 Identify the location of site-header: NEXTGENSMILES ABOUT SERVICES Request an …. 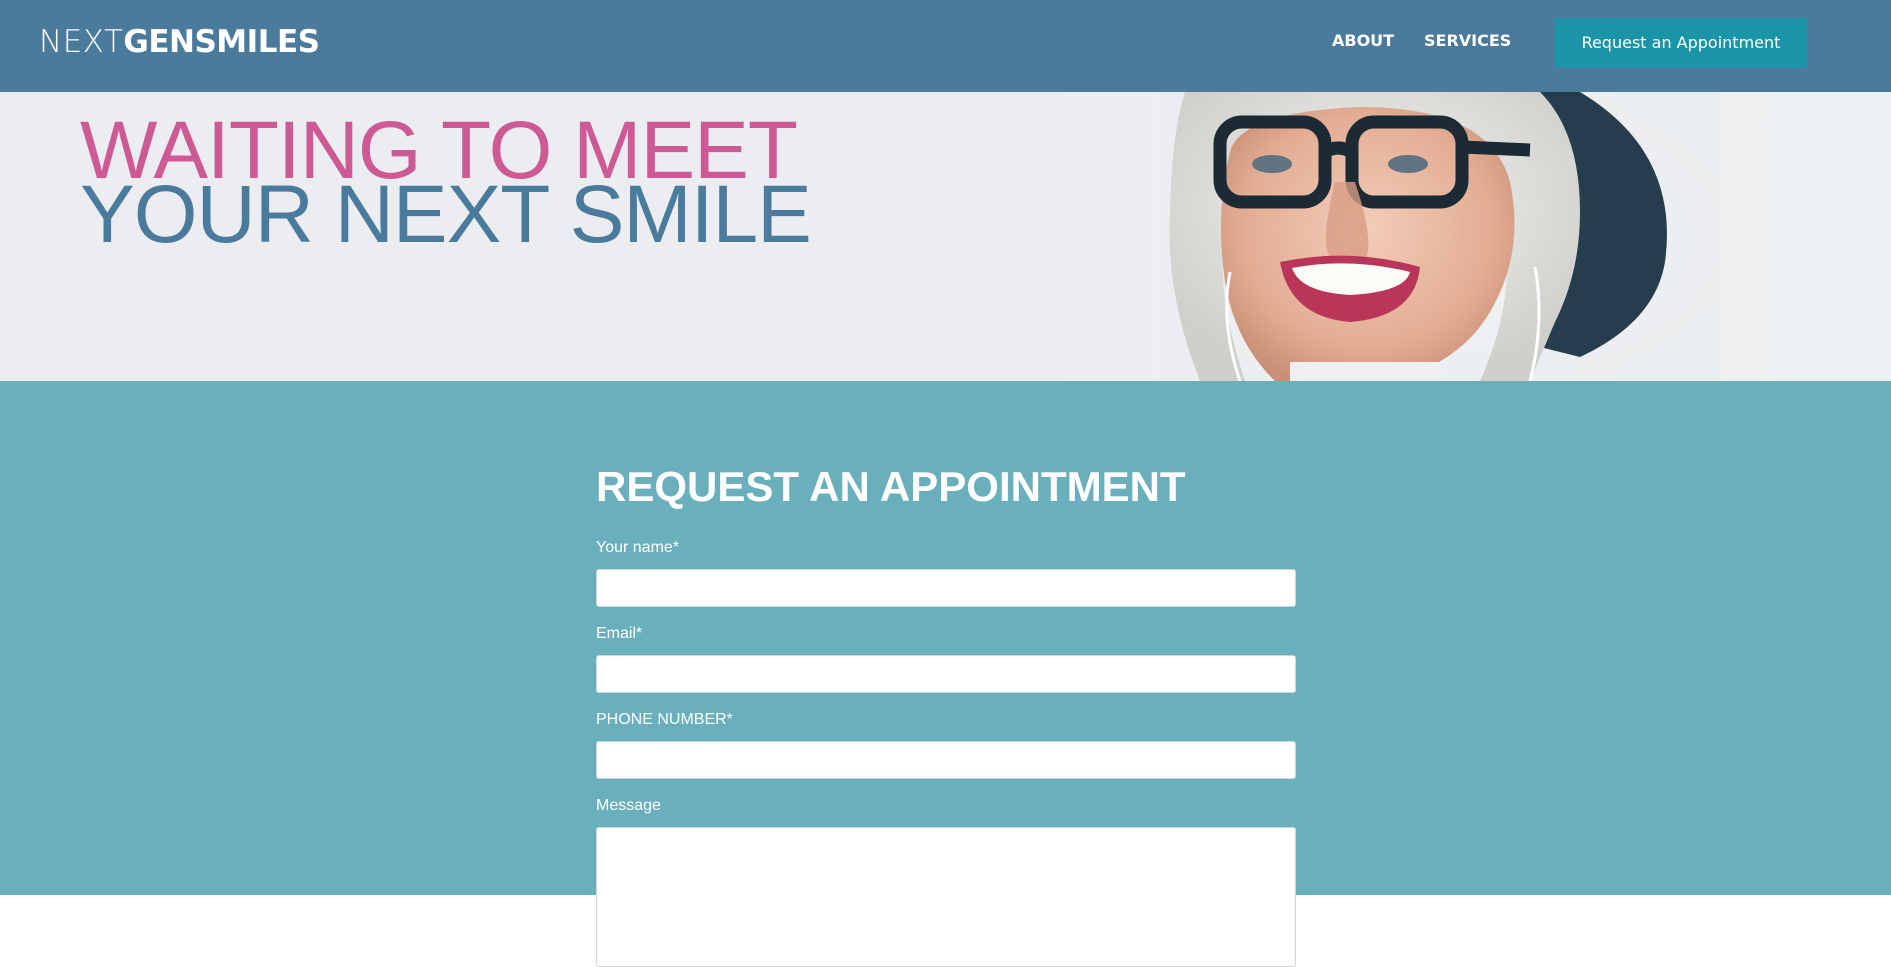
(945, 46).